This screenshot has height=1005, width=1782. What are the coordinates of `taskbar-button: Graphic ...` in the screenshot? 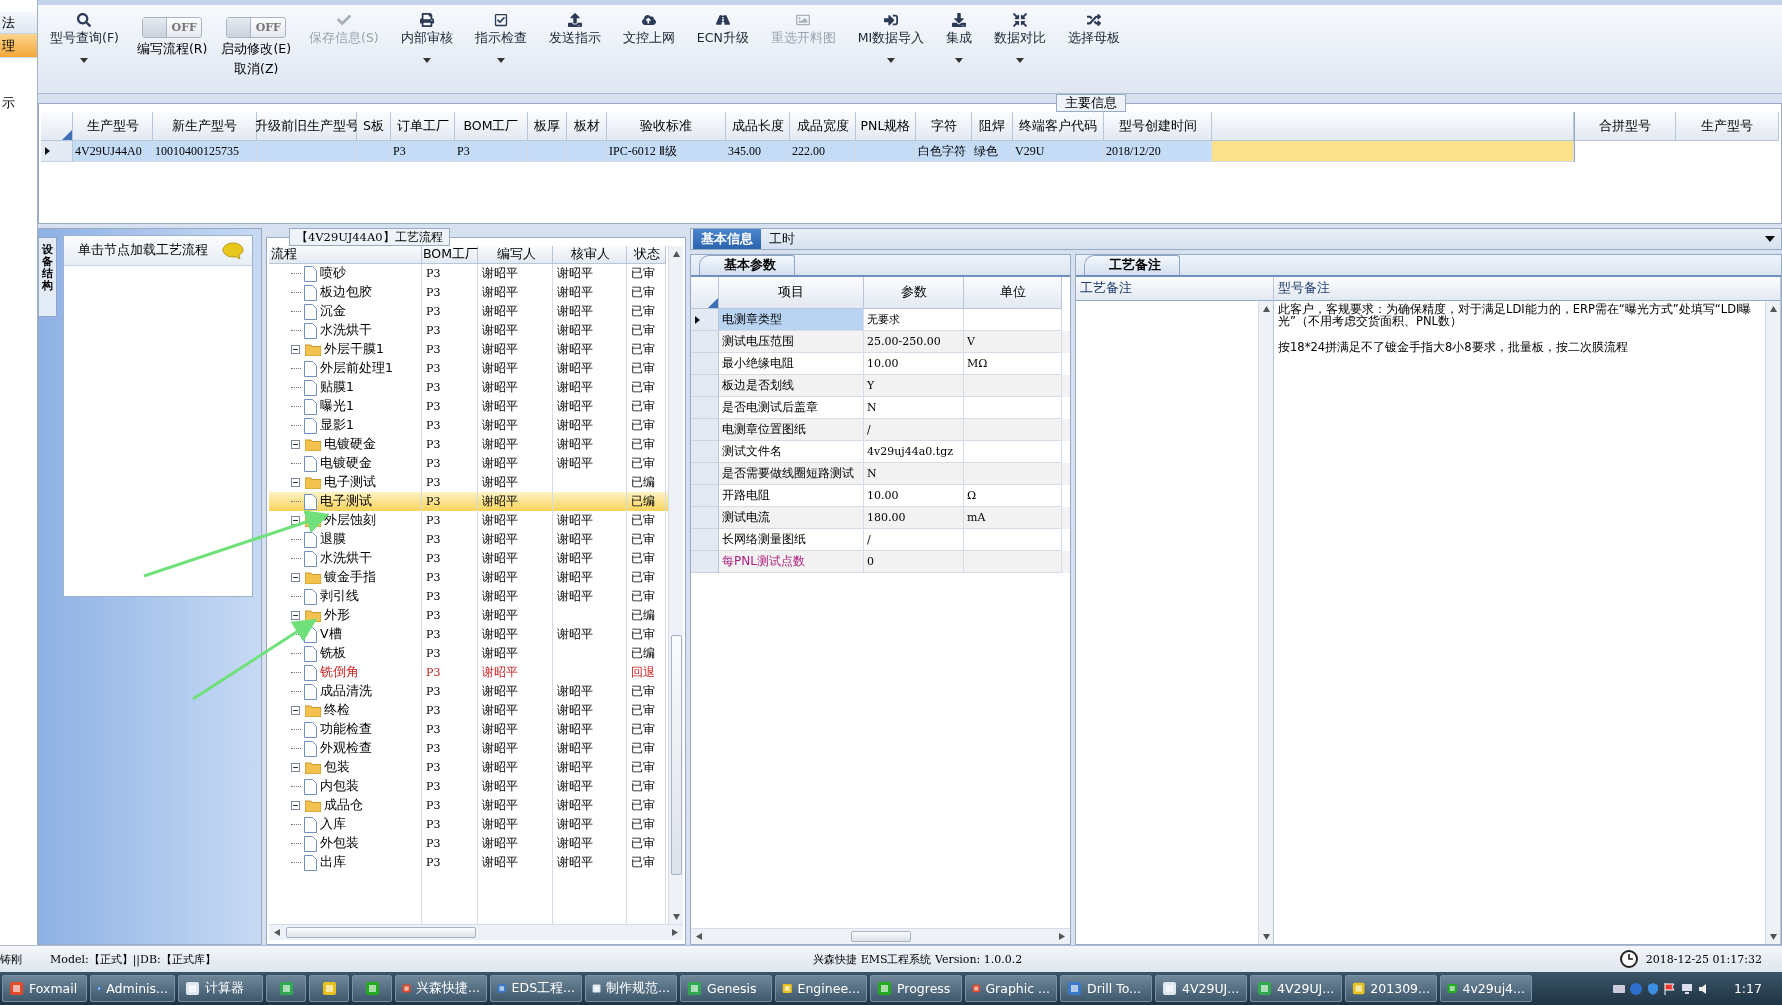 It's located at (1011, 988).